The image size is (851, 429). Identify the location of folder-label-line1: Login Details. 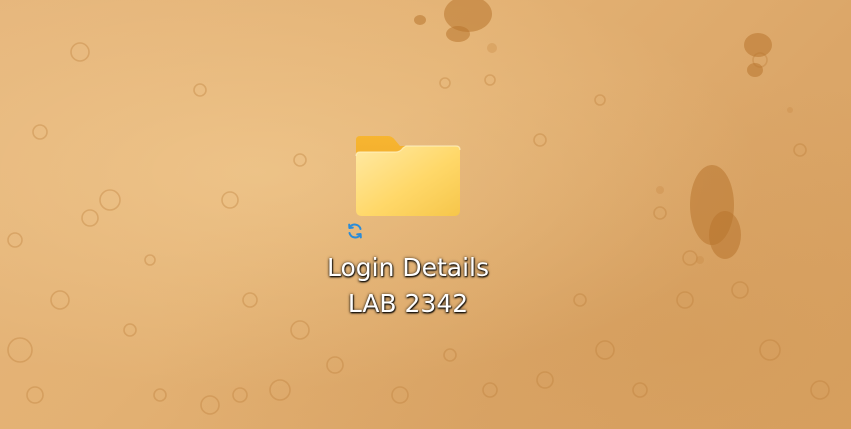
(408, 267).